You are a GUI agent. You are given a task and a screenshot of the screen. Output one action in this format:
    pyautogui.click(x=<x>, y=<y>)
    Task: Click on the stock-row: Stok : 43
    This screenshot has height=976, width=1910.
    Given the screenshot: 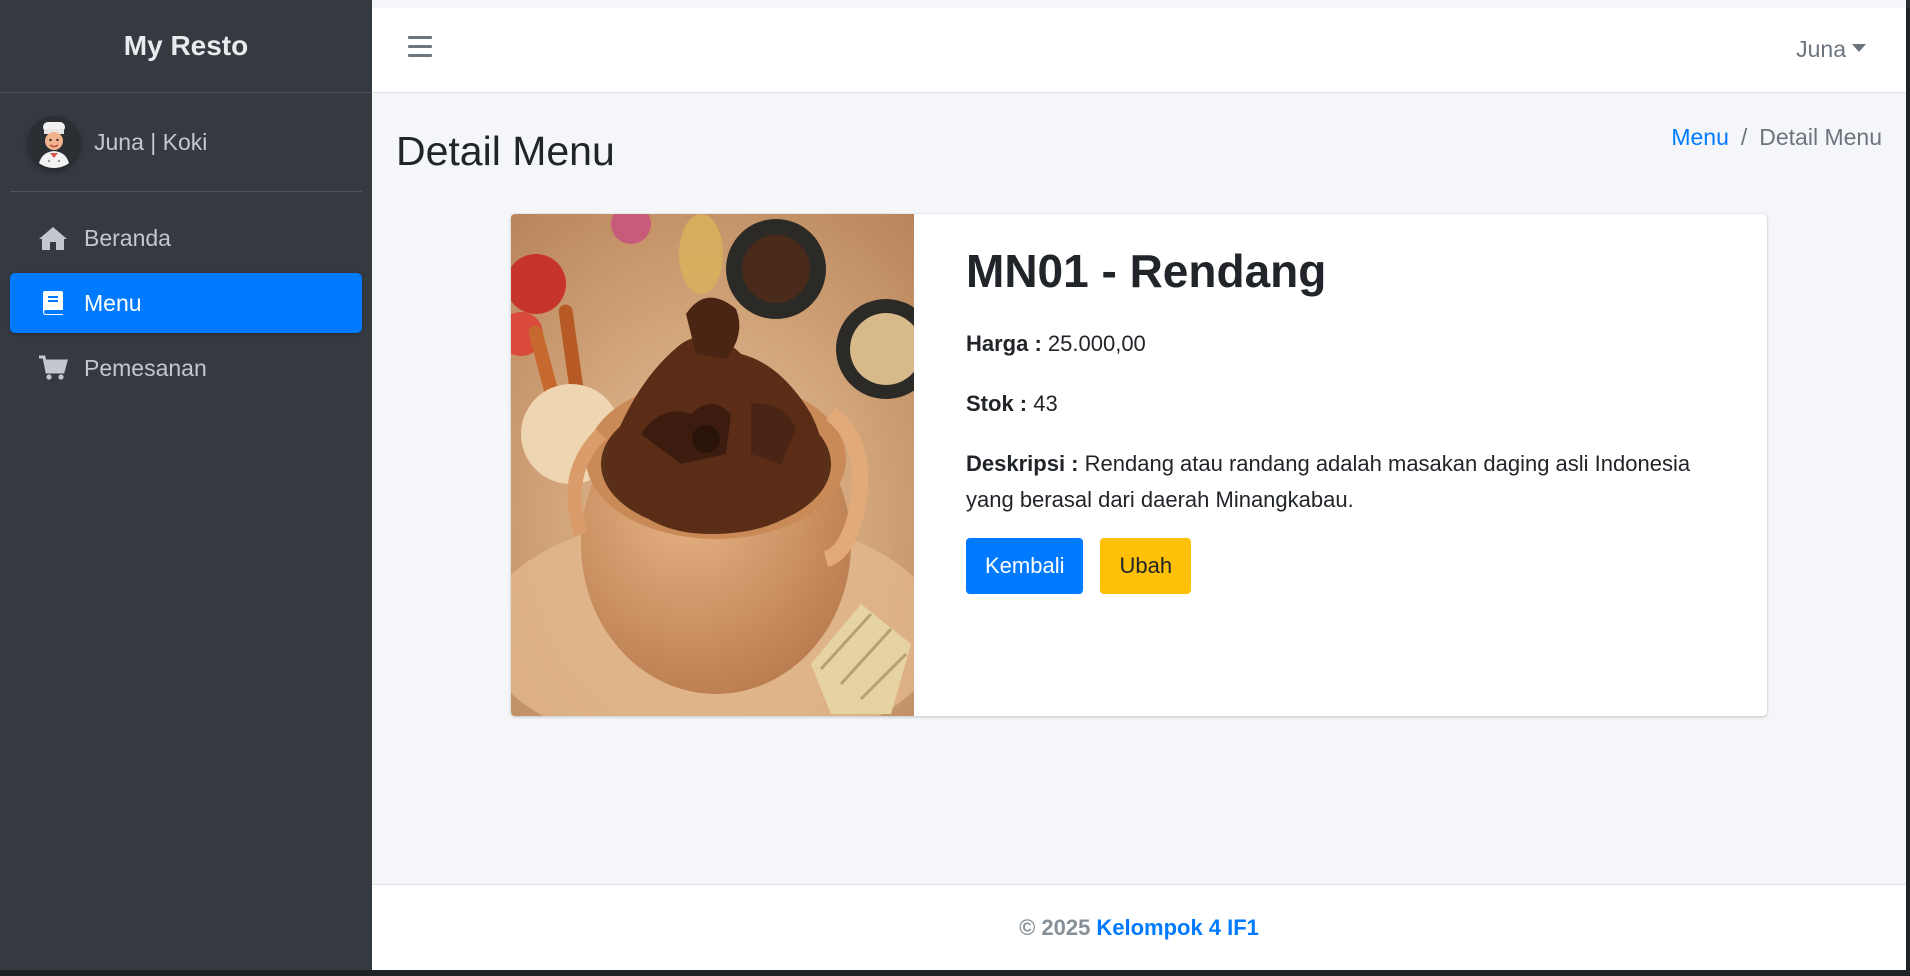 What is the action you would take?
    pyautogui.click(x=1346, y=404)
    